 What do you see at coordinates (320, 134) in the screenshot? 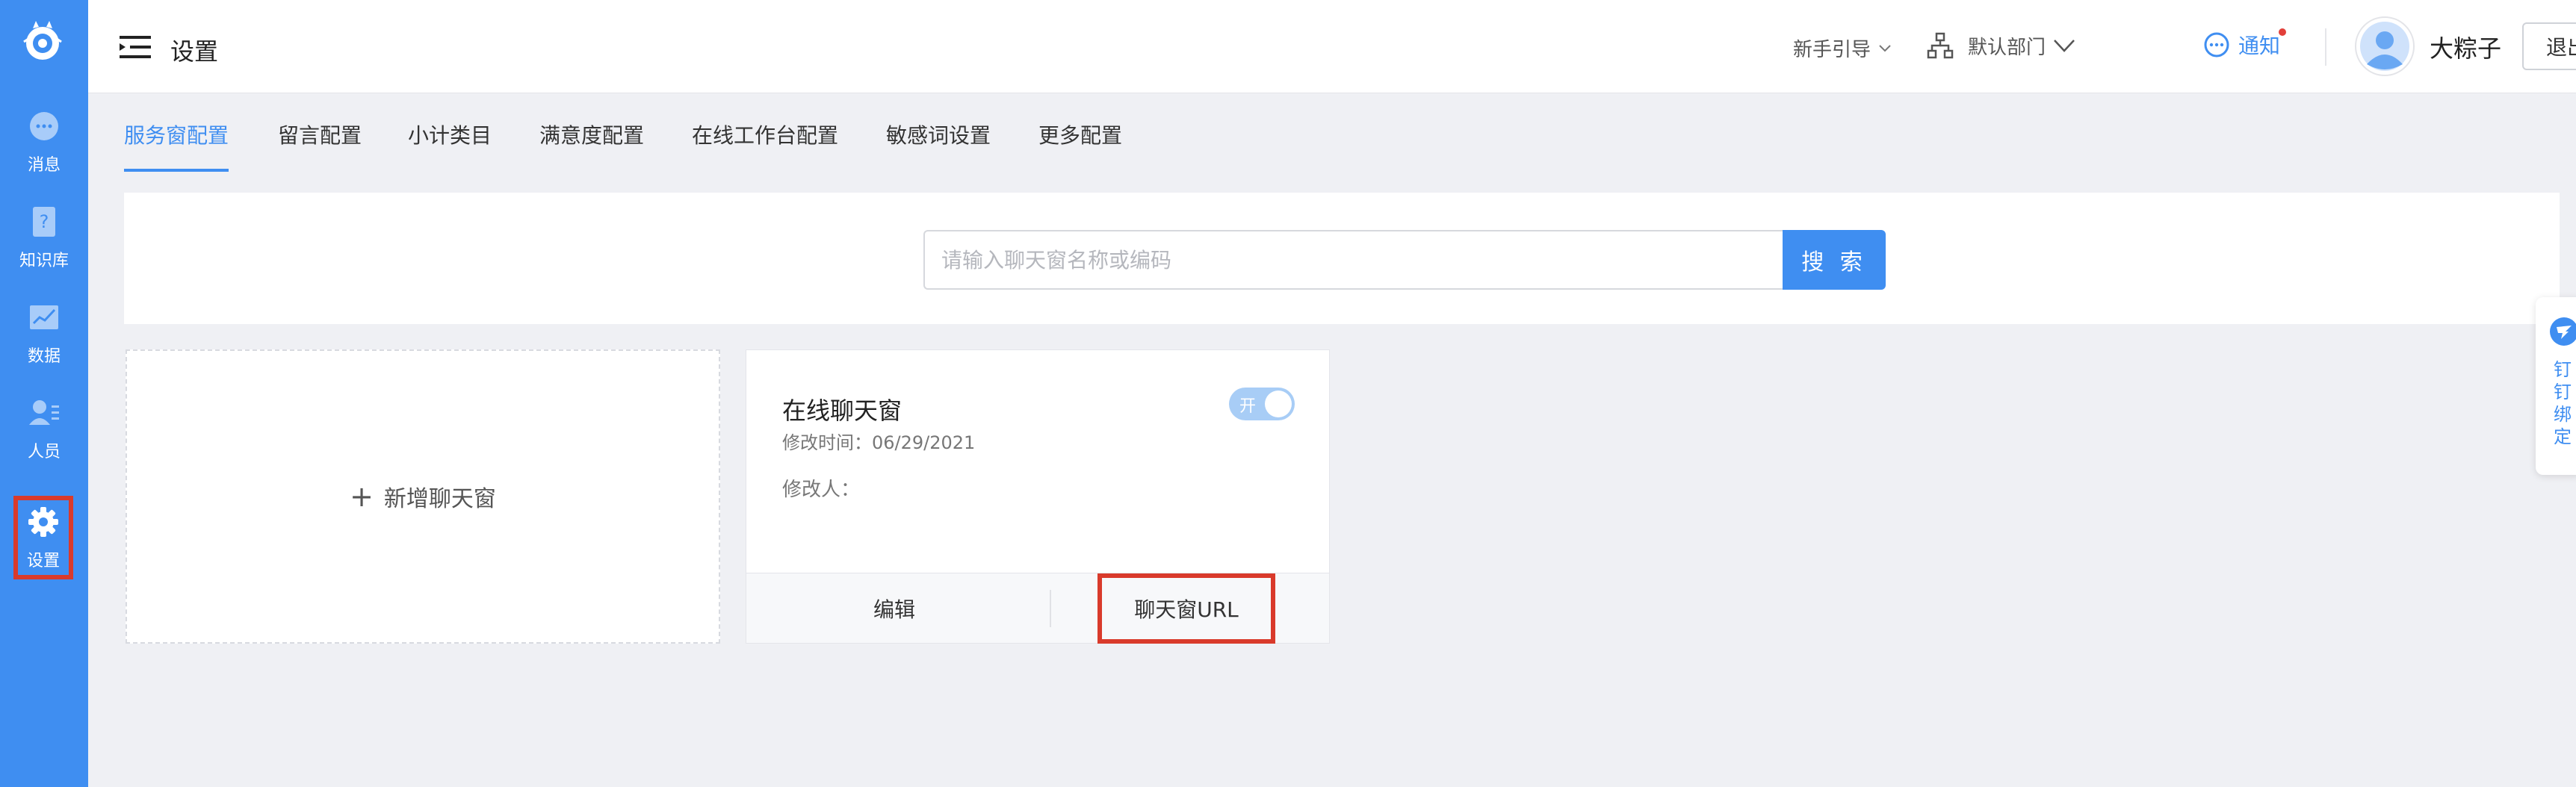
I see `tab-message-config: 留言配置` at bounding box center [320, 134].